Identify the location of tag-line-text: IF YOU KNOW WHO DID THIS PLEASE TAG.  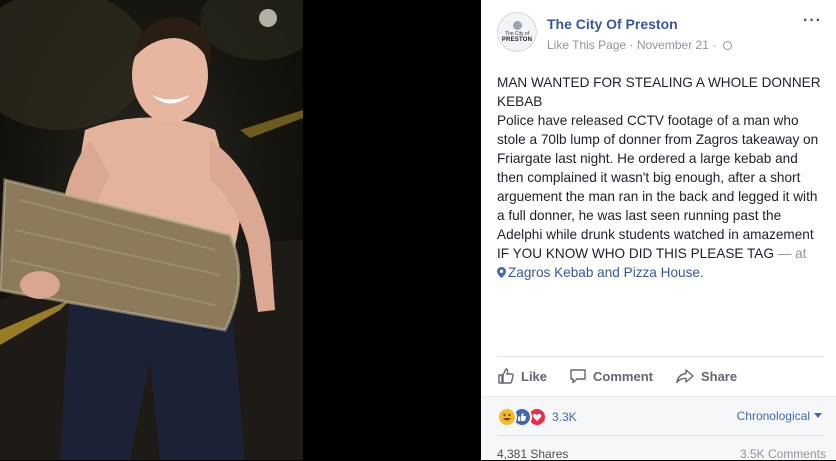
(635, 253).